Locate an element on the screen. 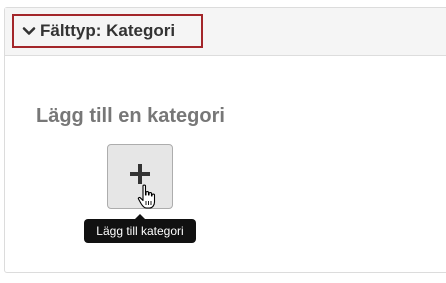 This screenshot has width=446, height=283. add-category-tooltip: Lägg till kategori is located at coordinates (140, 228).